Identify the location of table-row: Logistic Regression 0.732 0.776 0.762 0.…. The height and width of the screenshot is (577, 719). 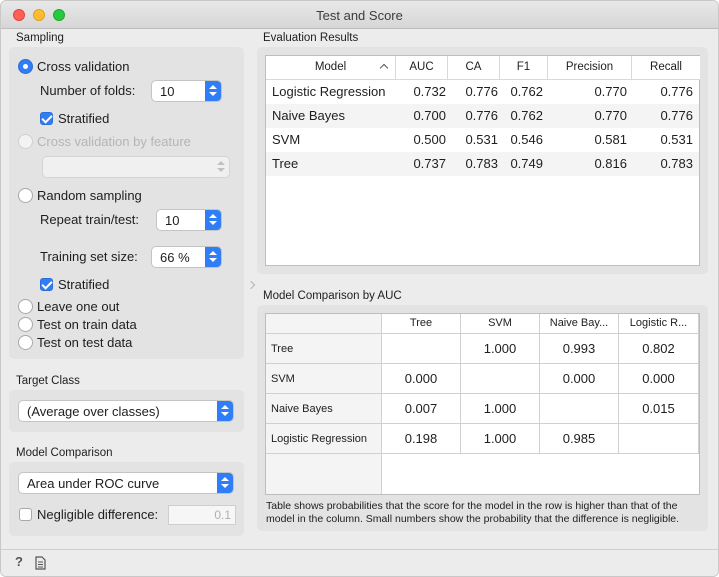
(482, 92).